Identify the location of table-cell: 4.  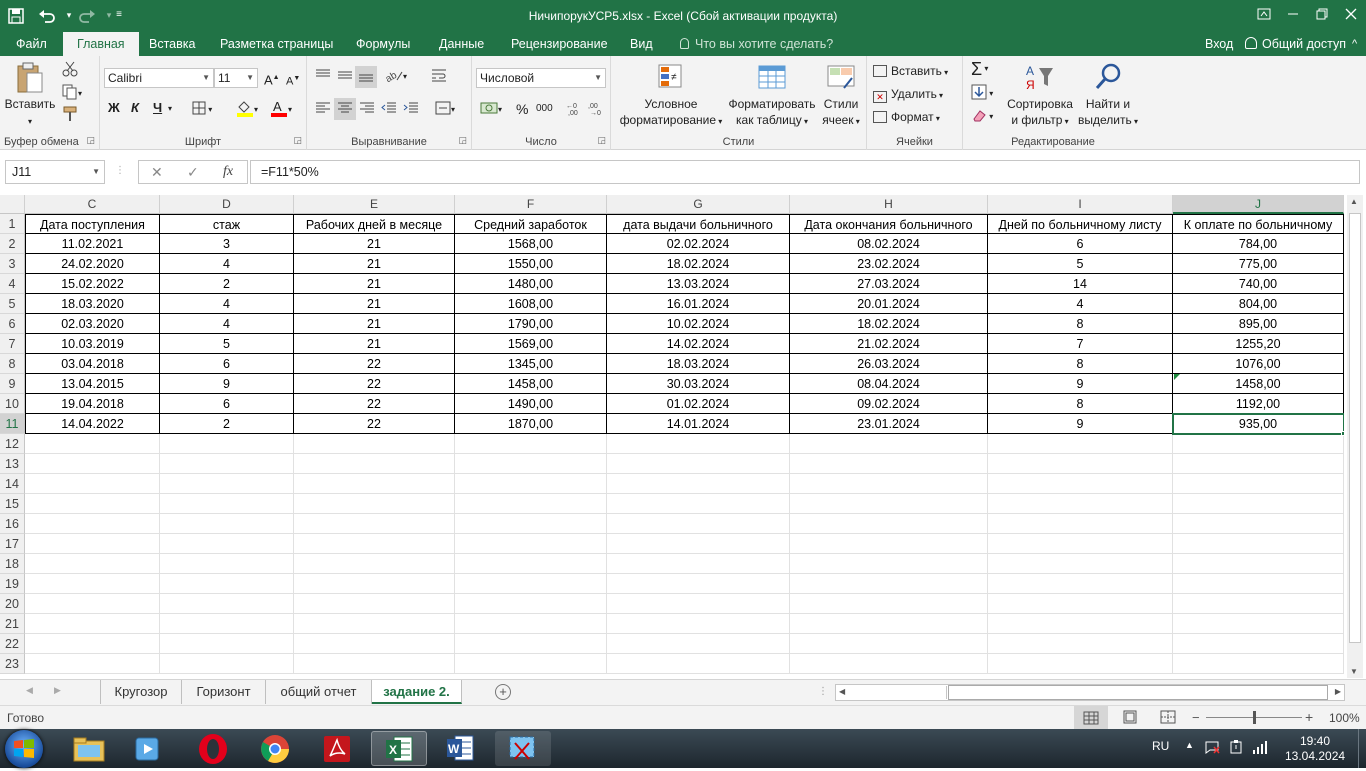
(1080, 304).